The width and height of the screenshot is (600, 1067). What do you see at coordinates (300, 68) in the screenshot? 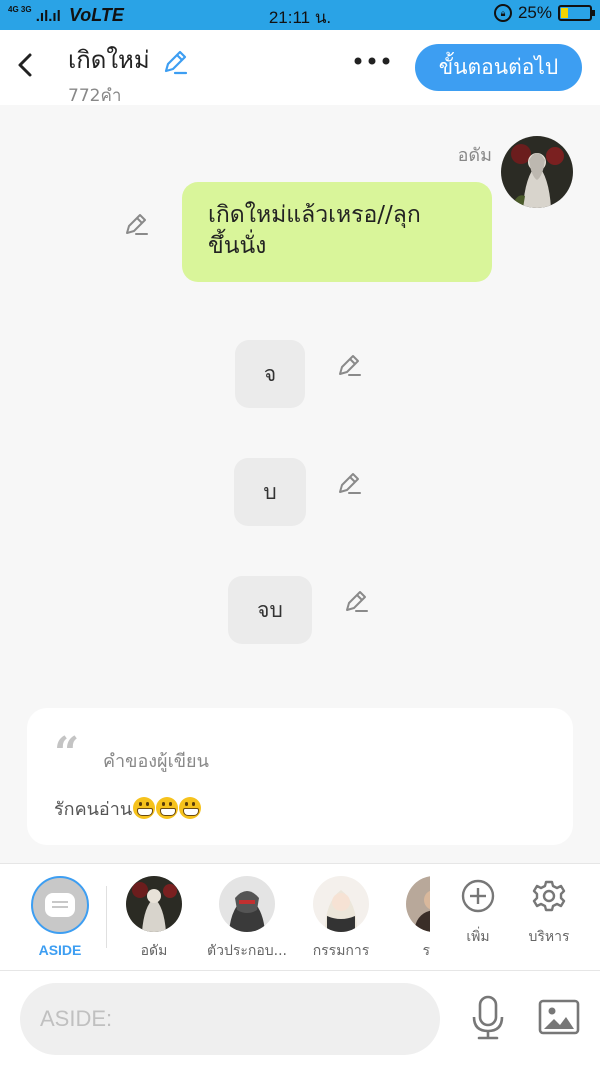
I see `top-bar: เกิดใหม่ 772คำ ขั้นตอนต่อไป` at bounding box center [300, 68].